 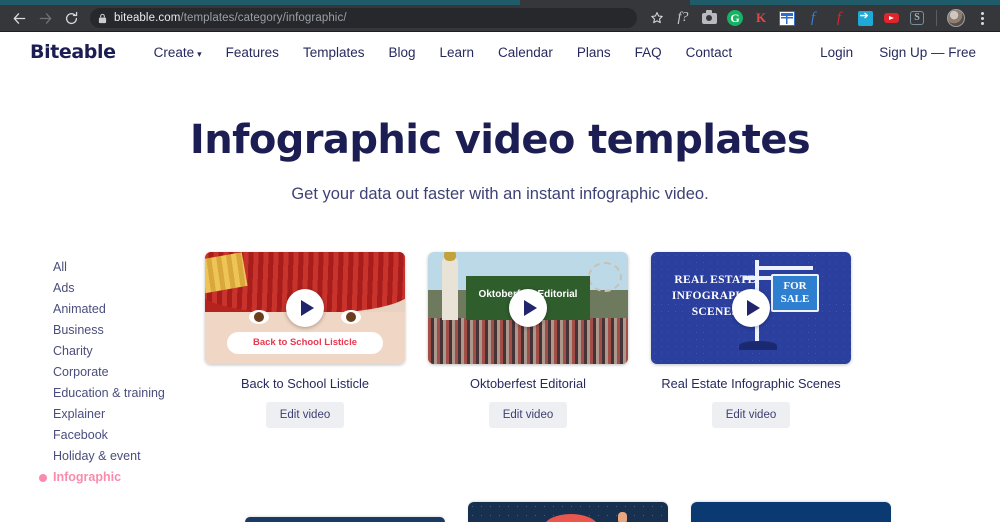 I want to click on biteable-logo: Biteable, so click(x=73, y=52).